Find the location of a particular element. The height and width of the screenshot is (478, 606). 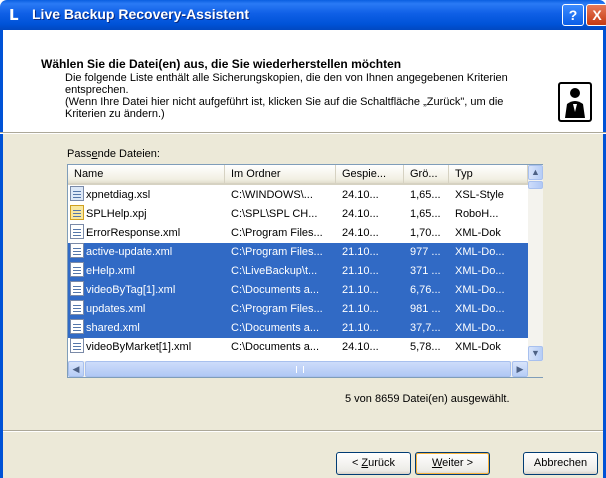

scroll-down-icon: ▼ is located at coordinates (535, 353).